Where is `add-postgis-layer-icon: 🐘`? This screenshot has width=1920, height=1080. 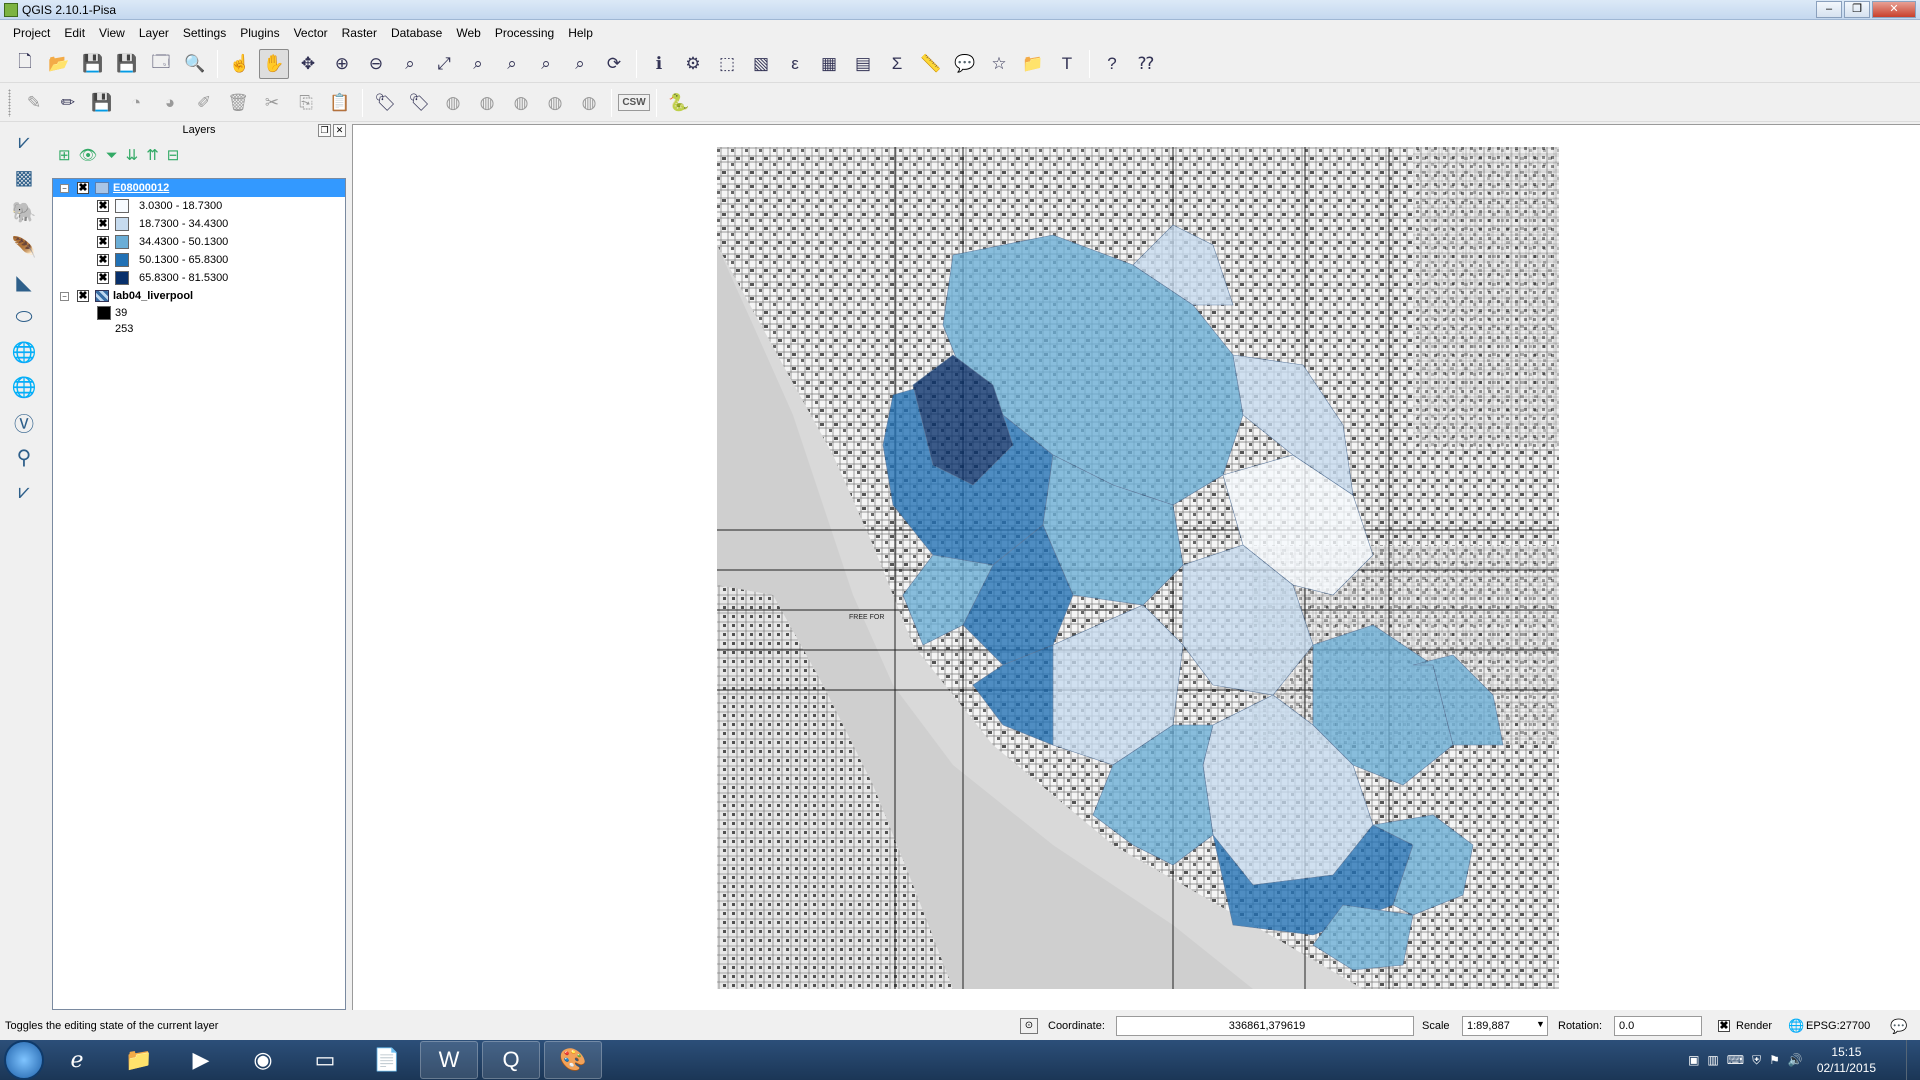 add-postgis-layer-icon: 🐘 is located at coordinates (24, 212).